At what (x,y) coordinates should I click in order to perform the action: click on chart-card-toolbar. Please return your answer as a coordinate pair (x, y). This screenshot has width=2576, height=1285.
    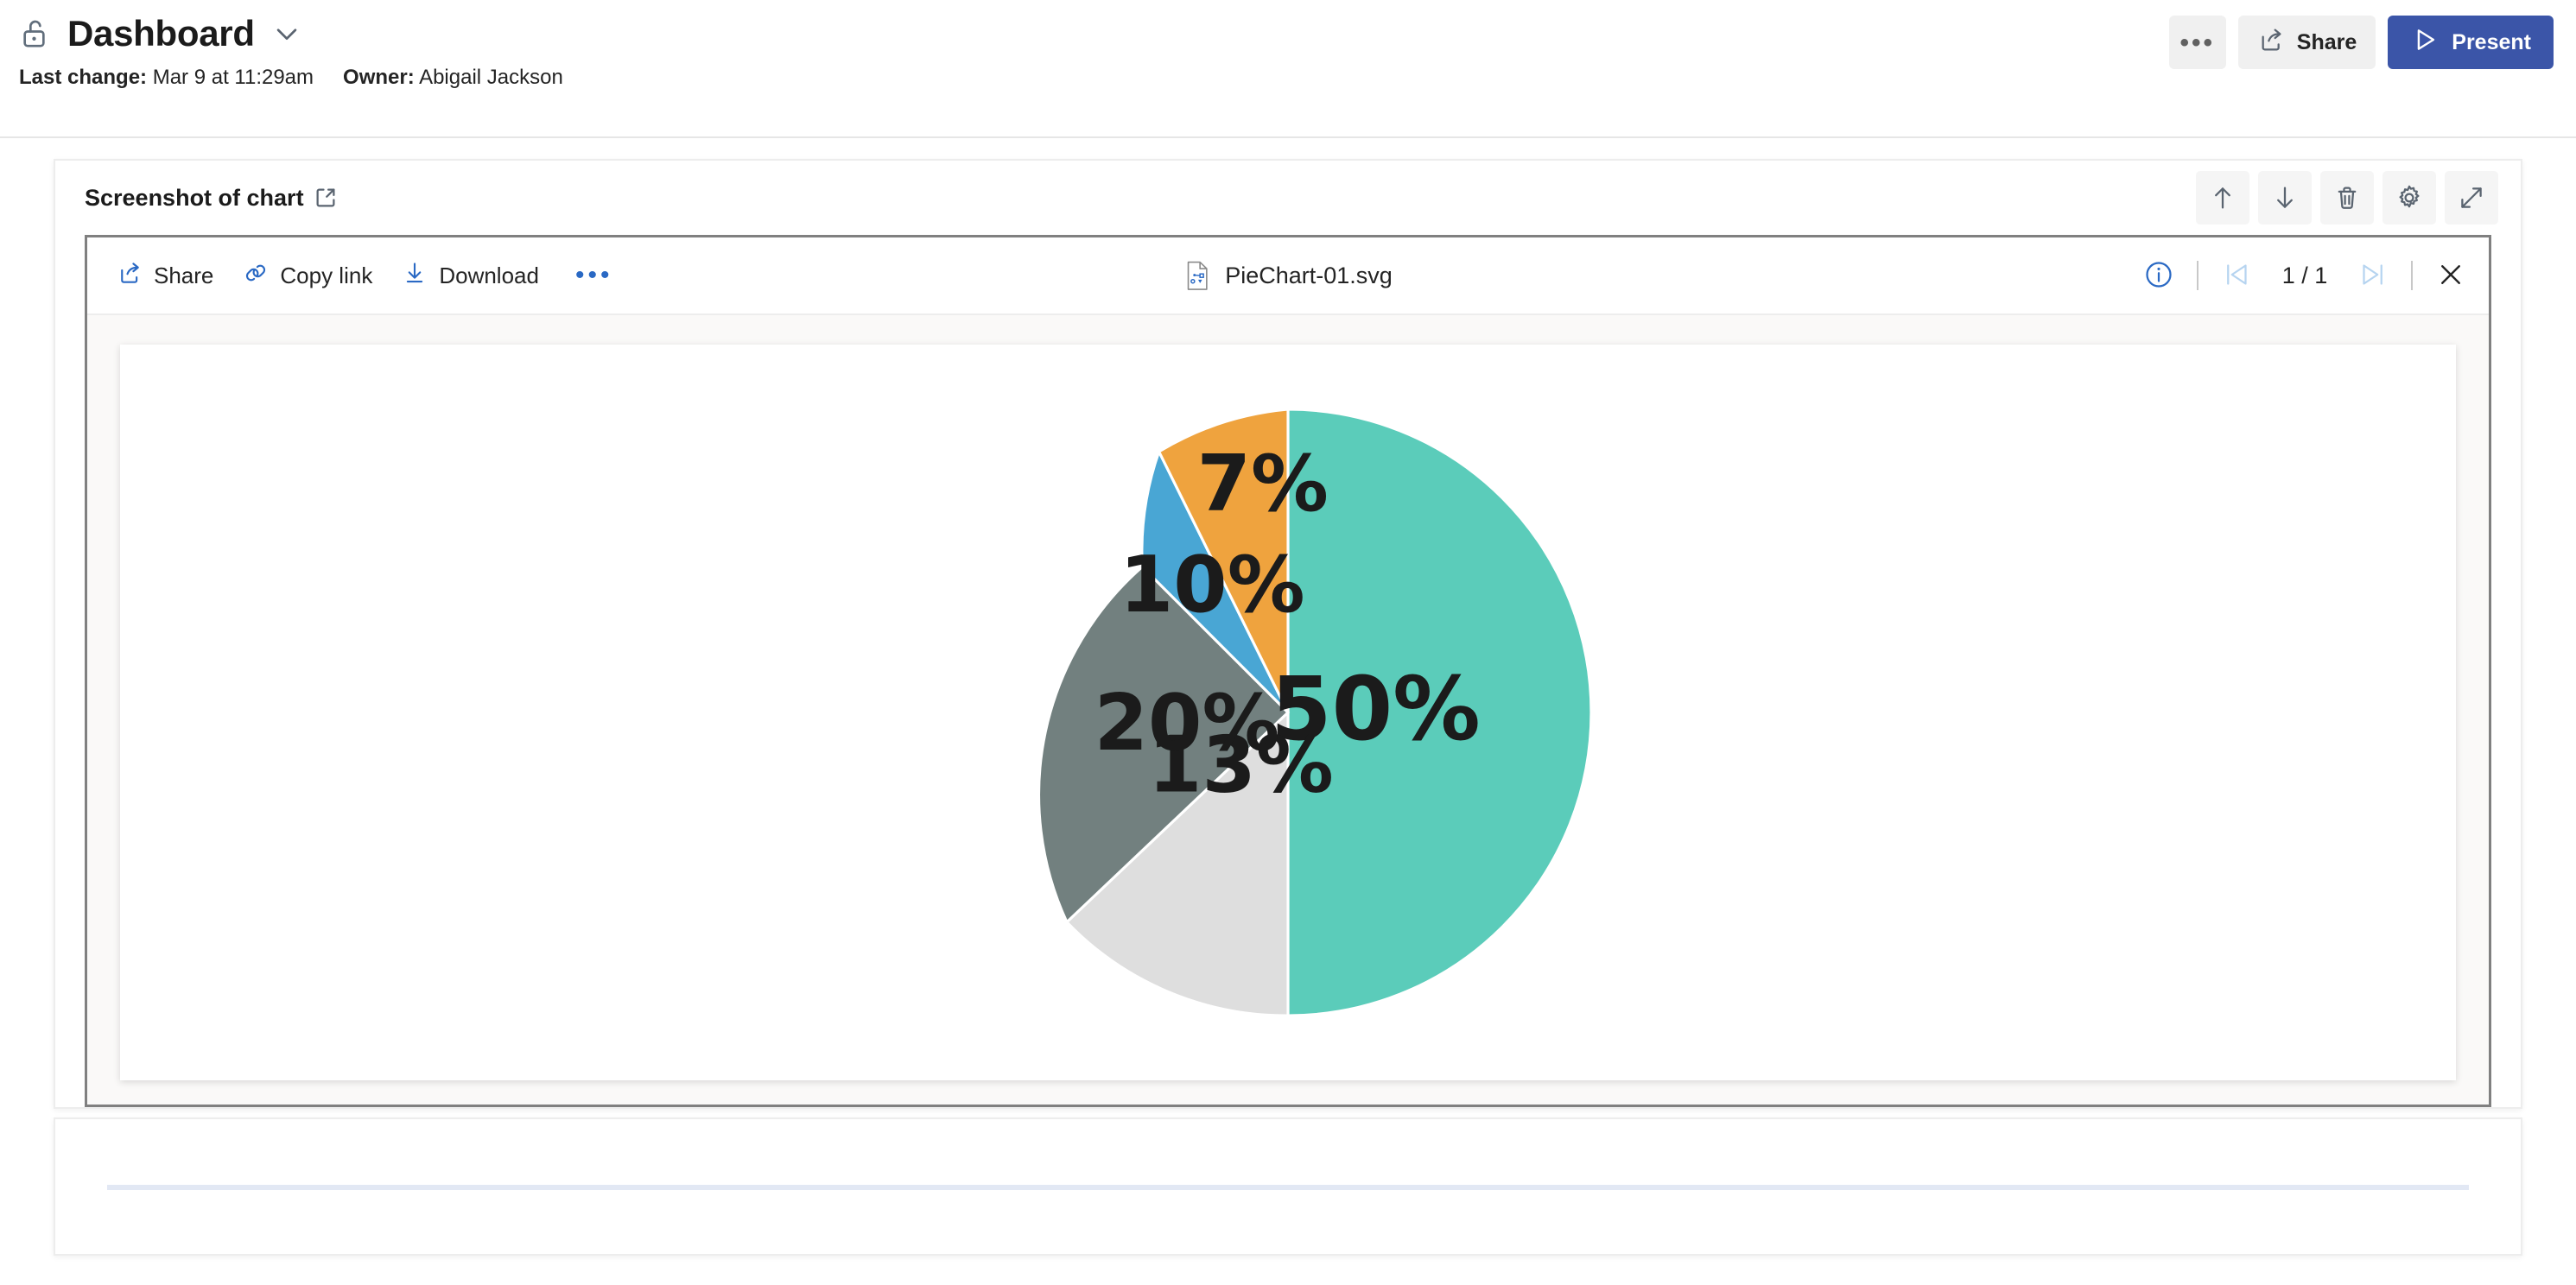
    Looking at the image, I should click on (2347, 198).